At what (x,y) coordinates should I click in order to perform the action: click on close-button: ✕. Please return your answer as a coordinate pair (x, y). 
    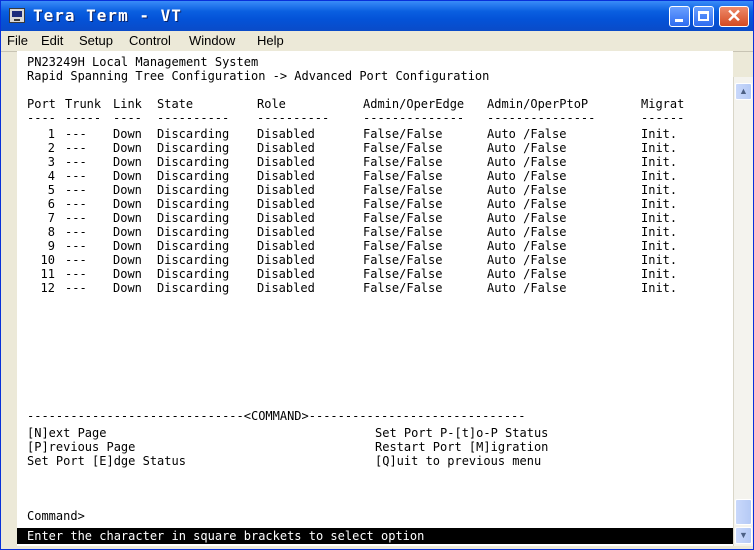
    Looking at the image, I should click on (734, 16).